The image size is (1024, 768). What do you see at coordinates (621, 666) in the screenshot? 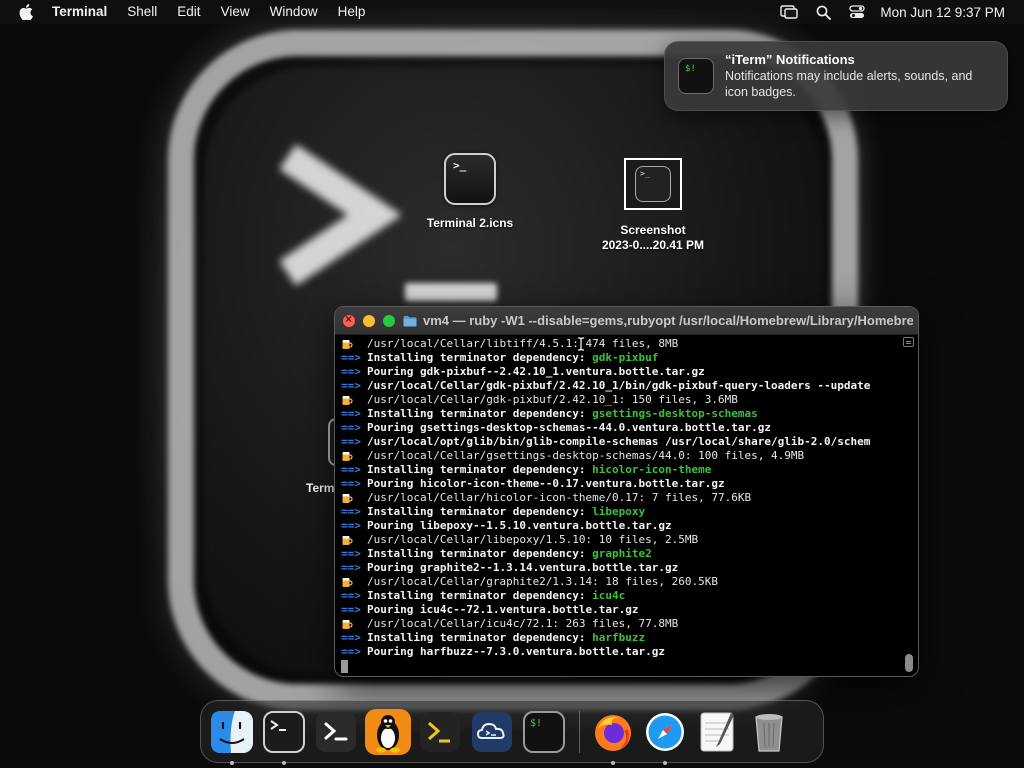
I see `terminal-line` at bounding box center [621, 666].